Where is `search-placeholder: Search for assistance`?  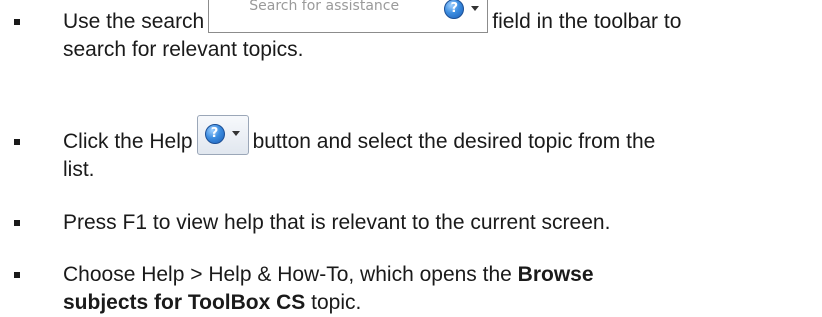 search-placeholder: Search for assistance is located at coordinates (324, 7).